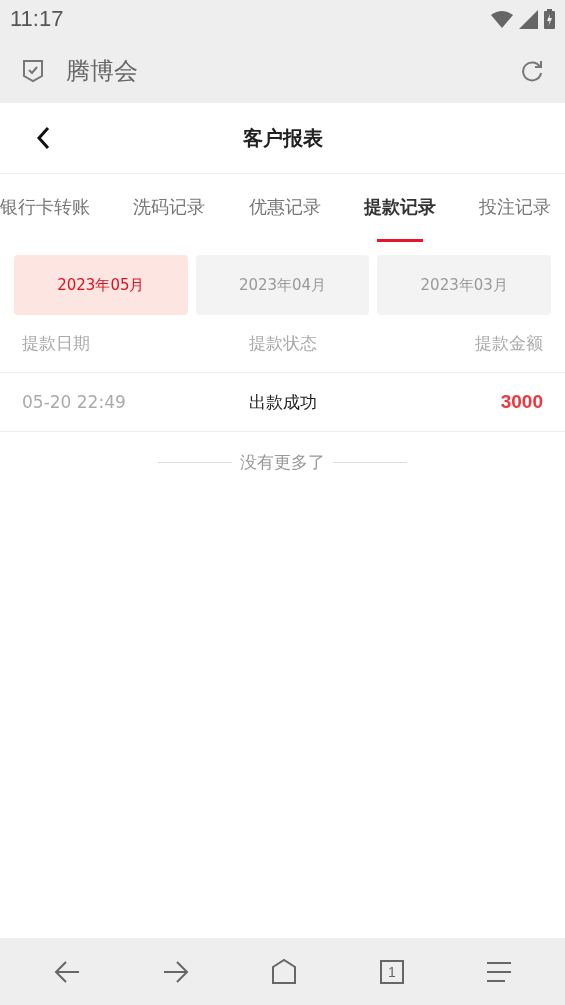 Image resolution: width=565 pixels, height=1005 pixels. What do you see at coordinates (549, 19) in the screenshot?
I see `battery-icon` at bounding box center [549, 19].